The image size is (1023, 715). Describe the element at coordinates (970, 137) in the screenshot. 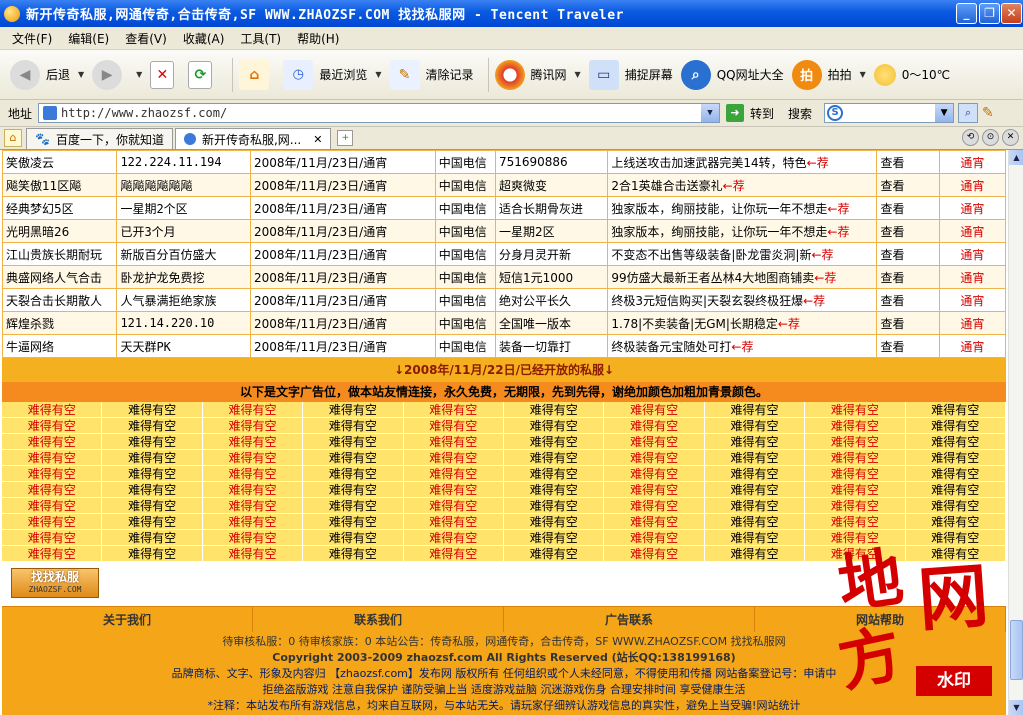

I see `tab-restore-icon: ⟲` at that location.